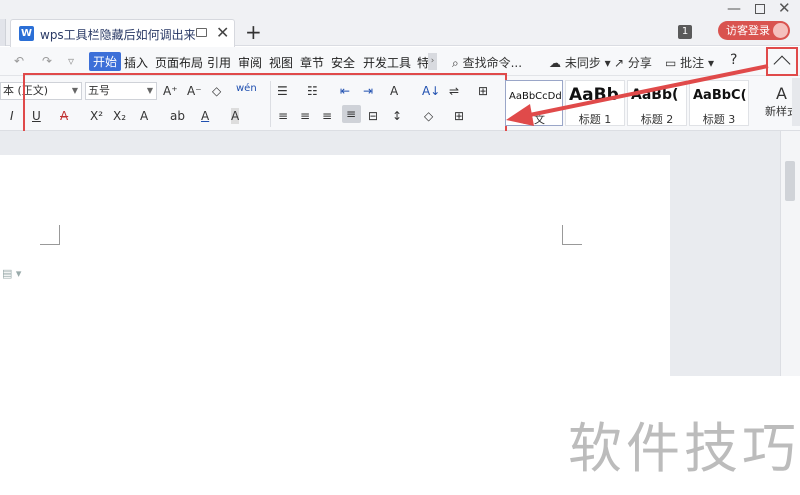 The height and width of the screenshot is (495, 800). Describe the element at coordinates (780, 30) in the screenshot. I see `avatar-icon` at that location.